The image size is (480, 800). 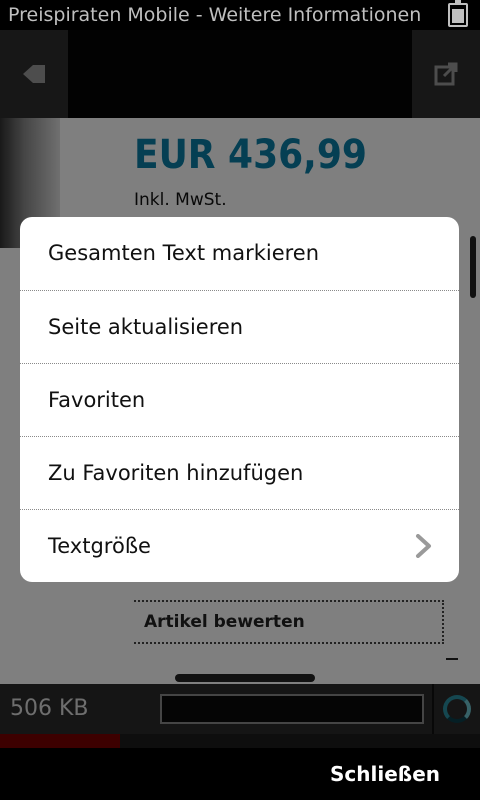 I want to click on menu-item-label: Zu Favoriten hinzufügen, so click(x=176, y=473).